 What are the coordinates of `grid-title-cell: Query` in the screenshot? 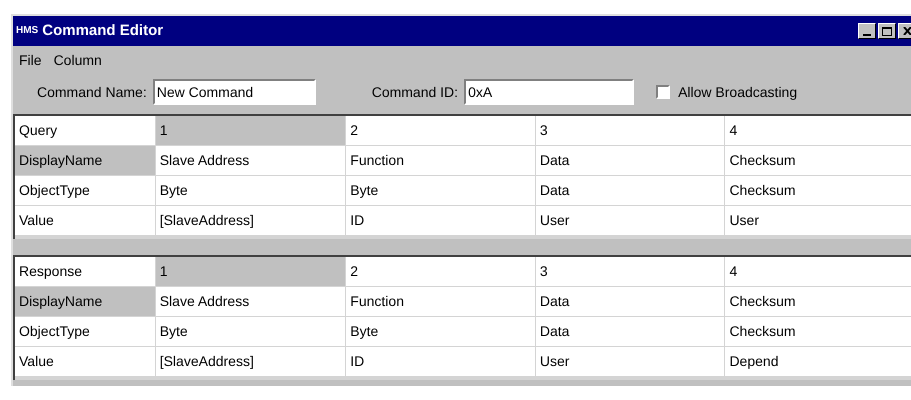 It's located at (85, 131).